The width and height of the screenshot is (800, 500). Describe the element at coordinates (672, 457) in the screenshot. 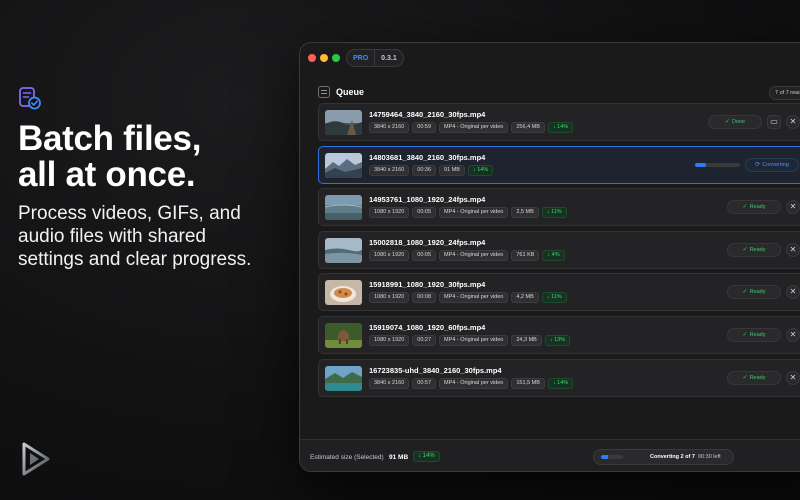

I see `conversion-status: Converting 2 of 7` at that location.